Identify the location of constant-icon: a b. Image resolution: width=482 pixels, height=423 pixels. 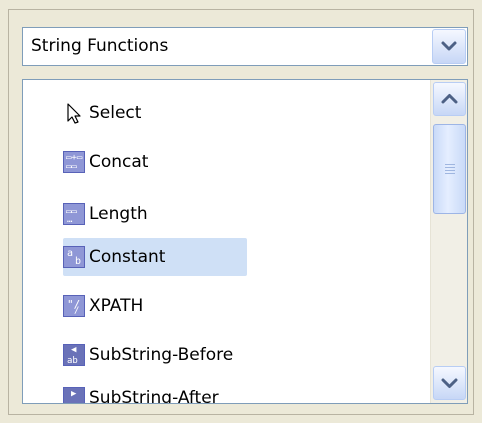
(74, 257).